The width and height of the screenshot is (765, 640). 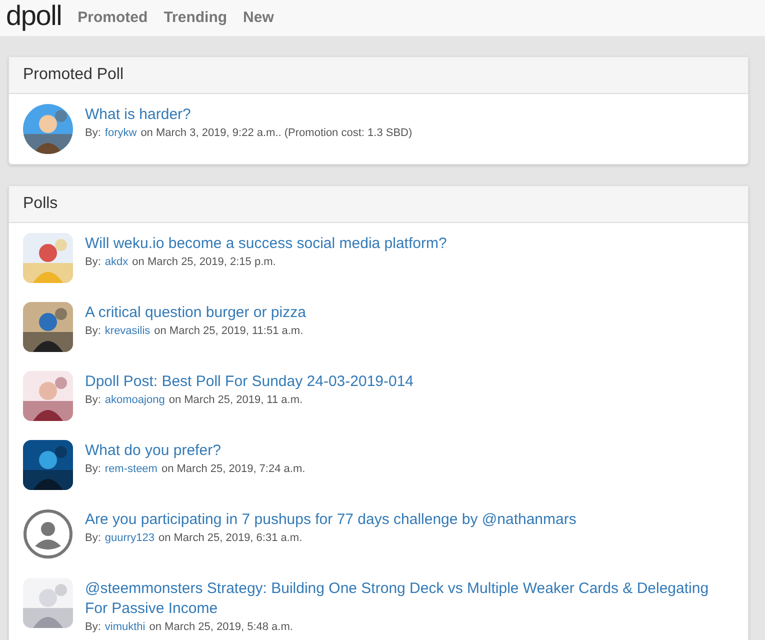 What do you see at coordinates (34, 16) in the screenshot?
I see `logo: dpoll` at bounding box center [34, 16].